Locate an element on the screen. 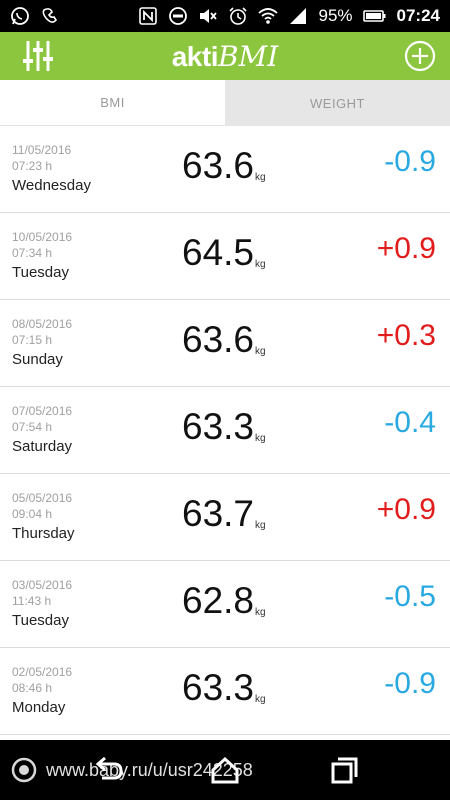 Image resolution: width=450 pixels, height=800 pixels. entry-date: 08/05/2016 is located at coordinates (42, 324).